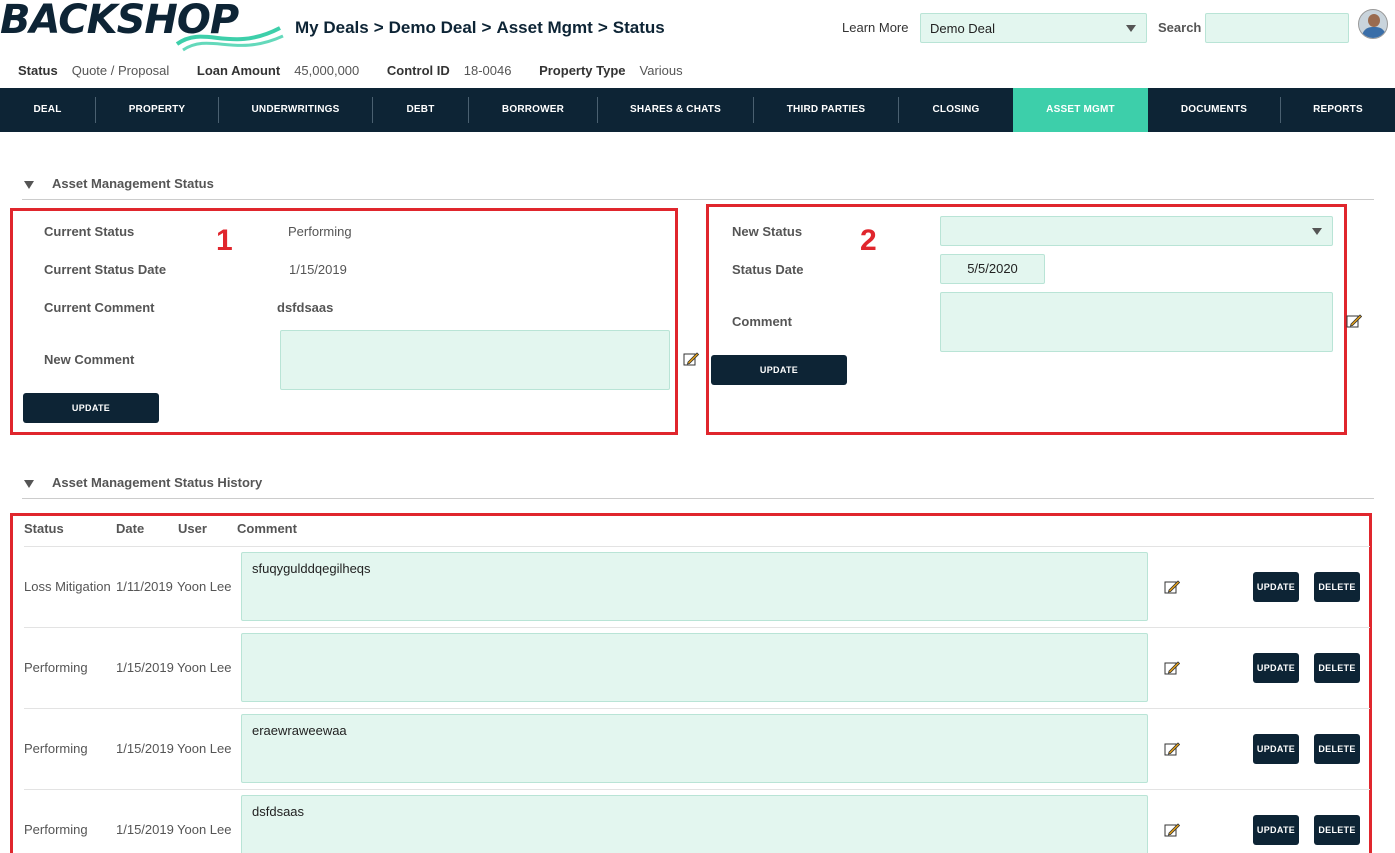  What do you see at coordinates (157, 110) in the screenshot?
I see `nav-property: PROPERTY` at bounding box center [157, 110].